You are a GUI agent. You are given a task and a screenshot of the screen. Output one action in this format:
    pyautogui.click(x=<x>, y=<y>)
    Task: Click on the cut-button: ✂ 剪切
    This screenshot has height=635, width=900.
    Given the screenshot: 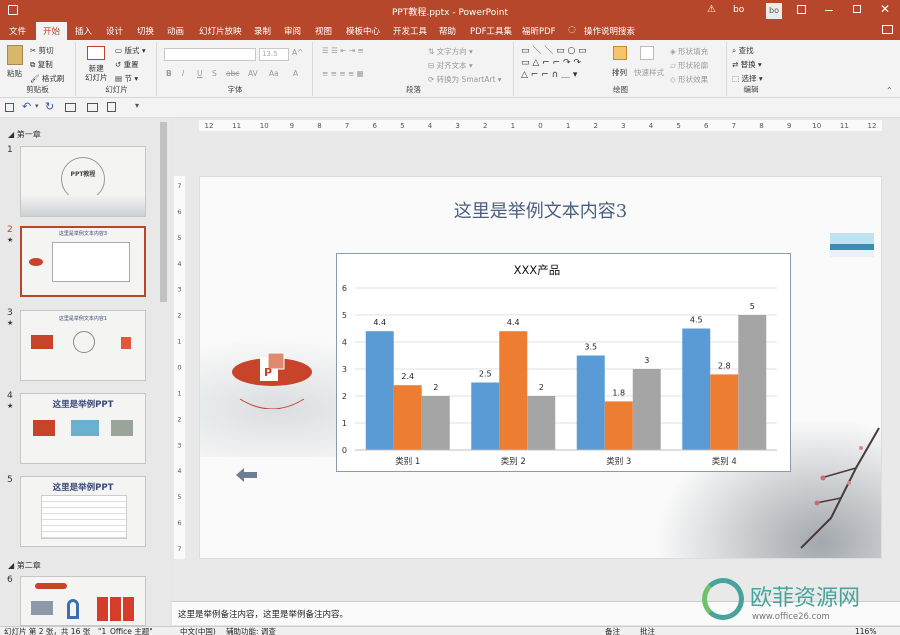 What is the action you would take?
    pyautogui.click(x=42, y=50)
    